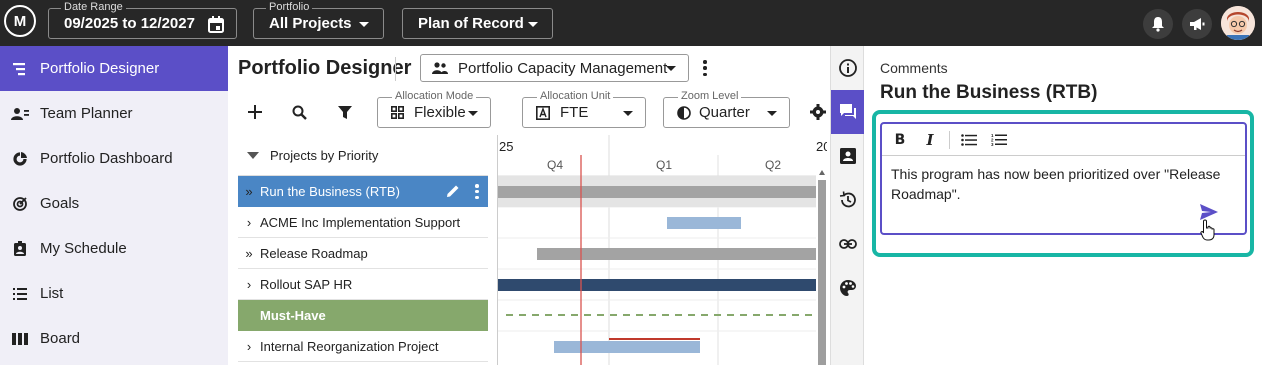 This screenshot has height=365, width=1262. What do you see at coordinates (114, 338) in the screenshot?
I see `sidebar-item-board: Board` at bounding box center [114, 338].